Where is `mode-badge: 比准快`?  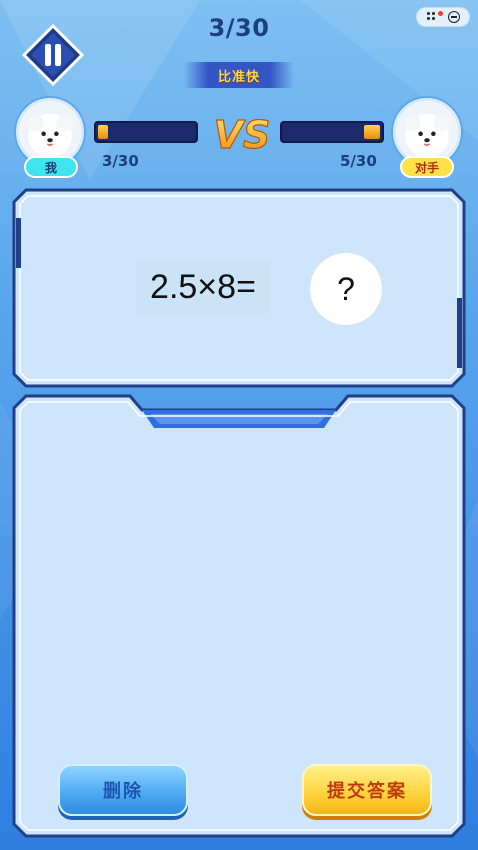 mode-badge: 比准快 is located at coordinates (239, 75).